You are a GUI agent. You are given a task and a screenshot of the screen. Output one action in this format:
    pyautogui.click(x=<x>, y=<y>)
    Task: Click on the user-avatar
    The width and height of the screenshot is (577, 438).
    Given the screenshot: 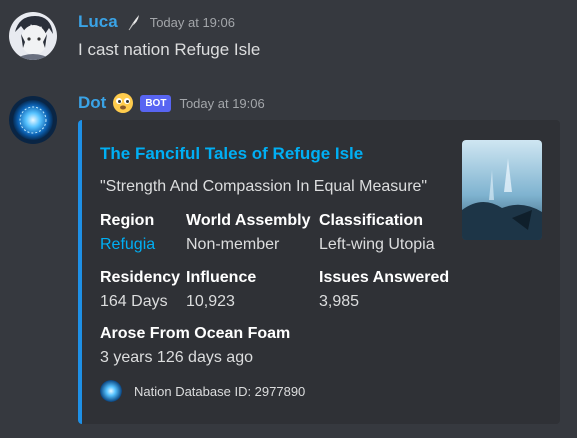 What is the action you would take?
    pyautogui.click(x=33, y=36)
    